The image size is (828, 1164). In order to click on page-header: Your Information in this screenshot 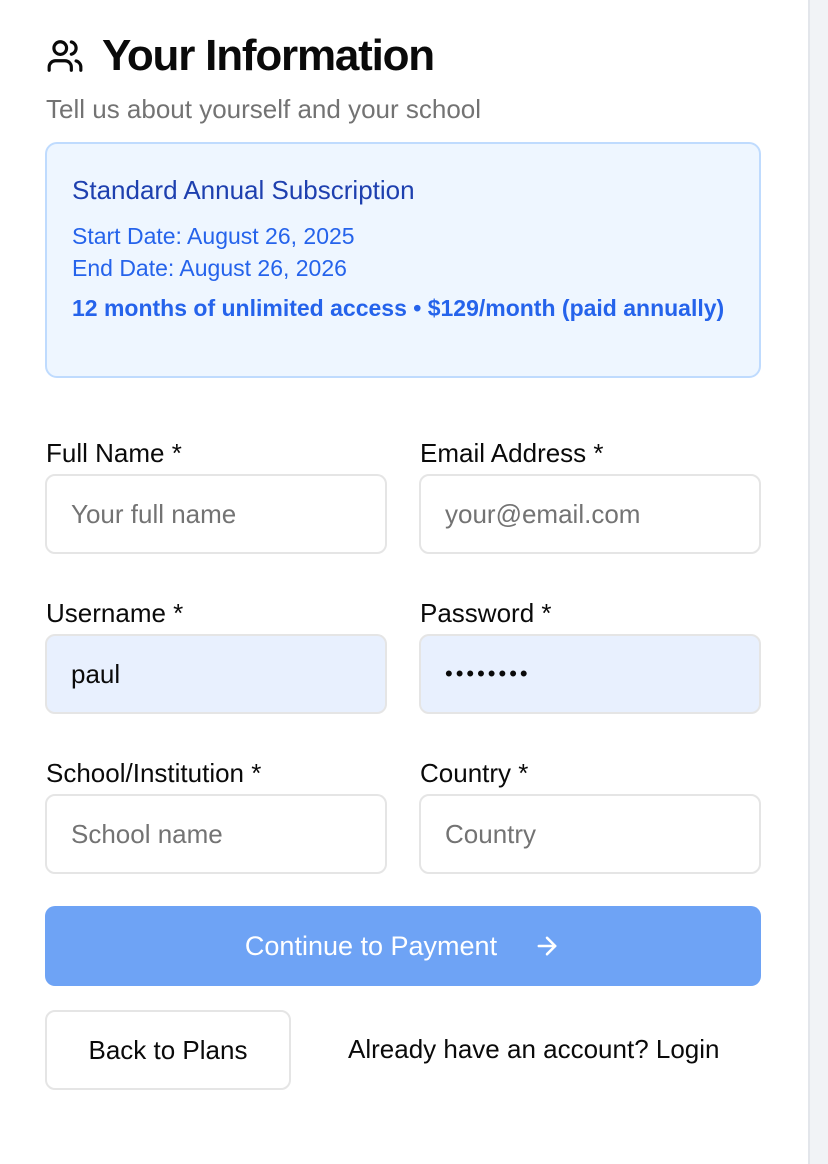, I will do `click(240, 56)`.